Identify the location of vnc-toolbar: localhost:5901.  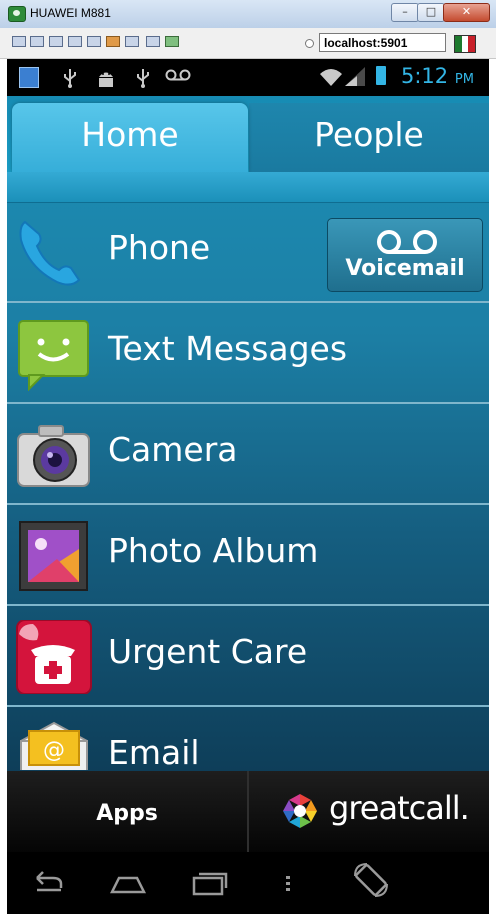
(248, 43).